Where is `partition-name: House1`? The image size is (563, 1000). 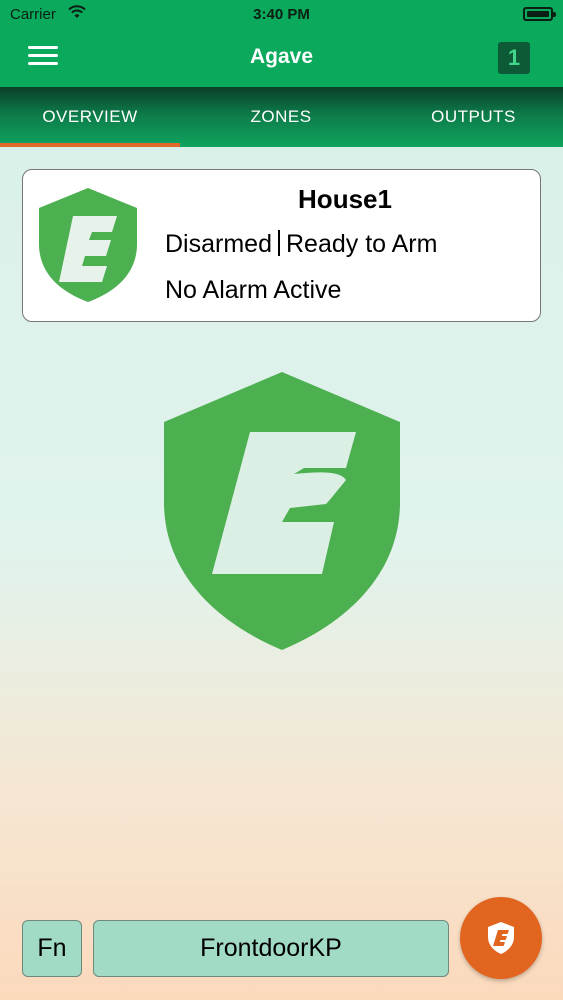 partition-name: House1 is located at coordinates (345, 199).